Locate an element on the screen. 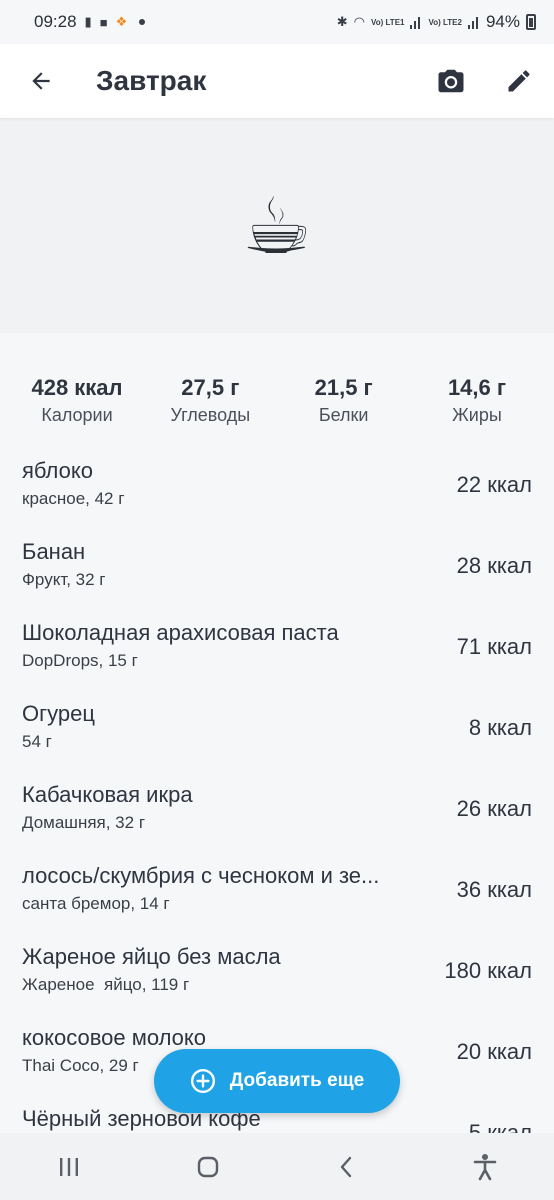 The height and width of the screenshot is (1200, 554). food-item: Кабачковая икра Домашняя, 32 г 26 ккал is located at coordinates (277, 814).